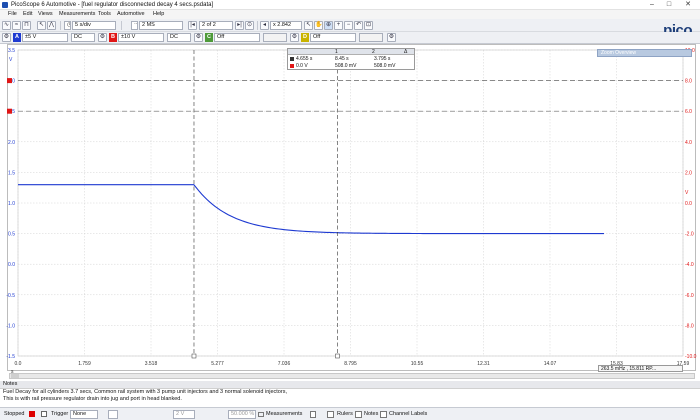 This screenshot has height=420, width=700. Describe the element at coordinates (352, 376) in the screenshot. I see `horizontal-scrollbar` at that location.